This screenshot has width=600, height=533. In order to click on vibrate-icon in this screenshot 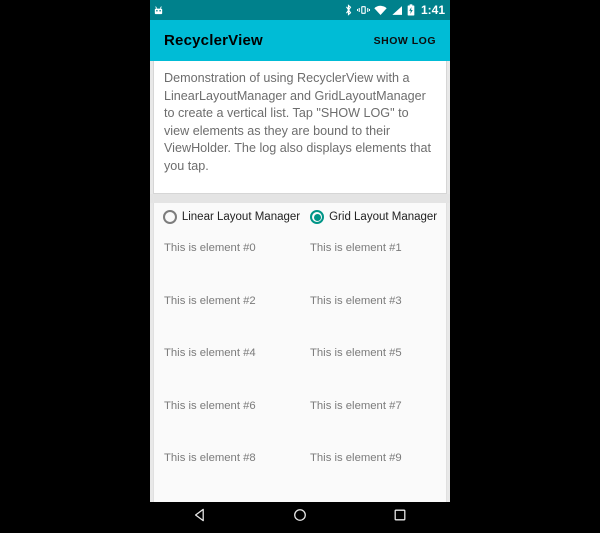, I will do `click(363, 10)`.